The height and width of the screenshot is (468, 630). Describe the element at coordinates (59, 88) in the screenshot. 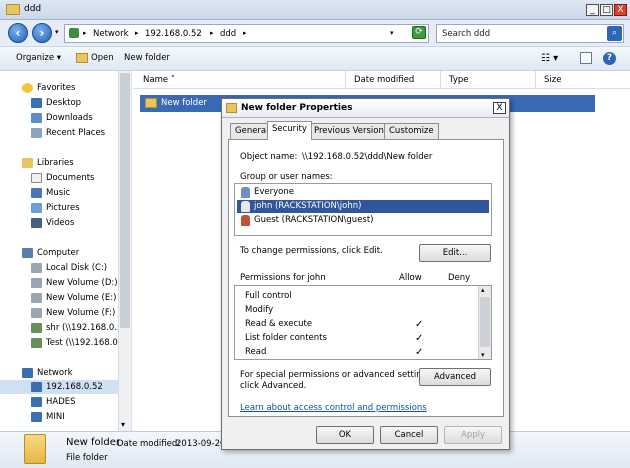

I see `nav-favorites: Favorites` at that location.